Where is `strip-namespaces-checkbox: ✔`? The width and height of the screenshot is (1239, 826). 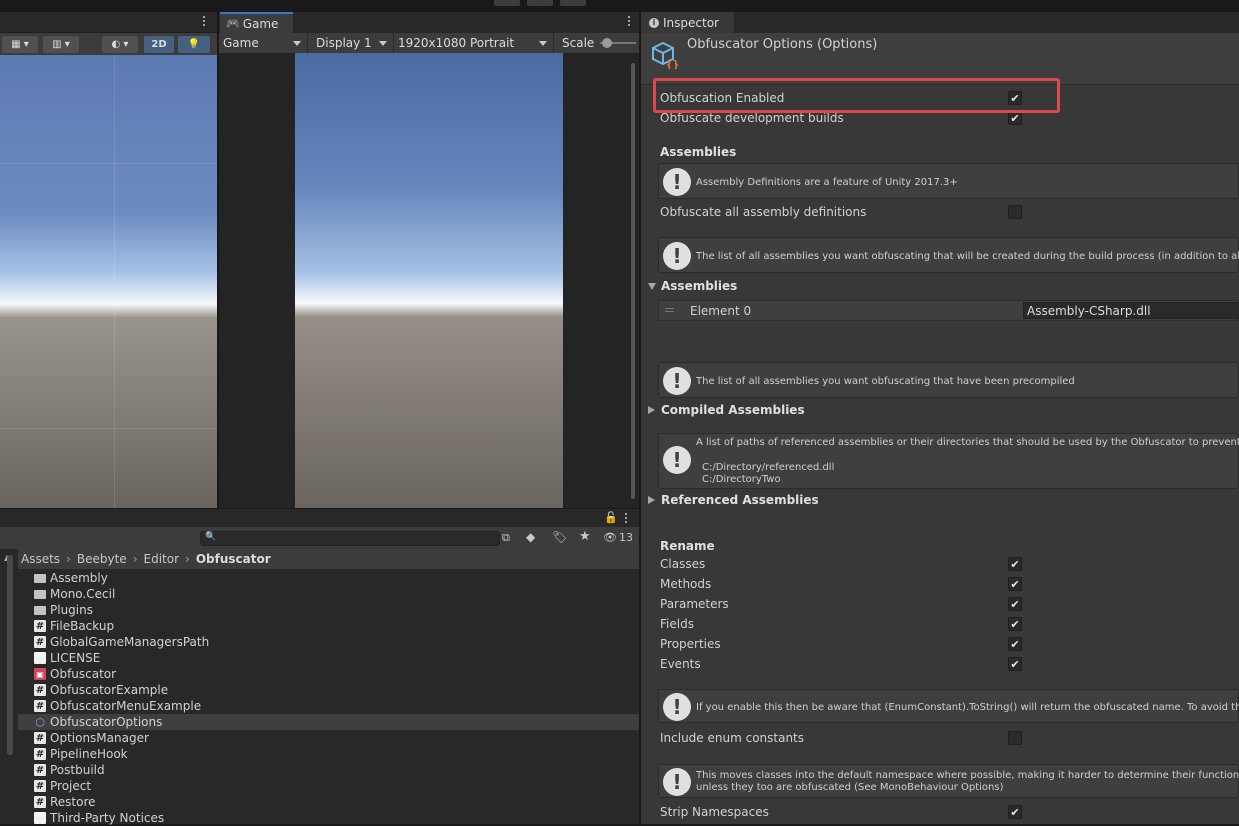
strip-namespaces-checkbox: ✔ is located at coordinates (1015, 812).